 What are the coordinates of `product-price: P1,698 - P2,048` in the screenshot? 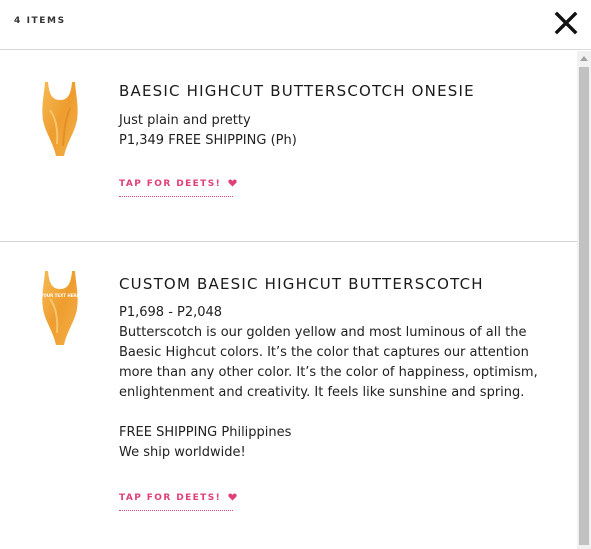 It's located at (171, 312).